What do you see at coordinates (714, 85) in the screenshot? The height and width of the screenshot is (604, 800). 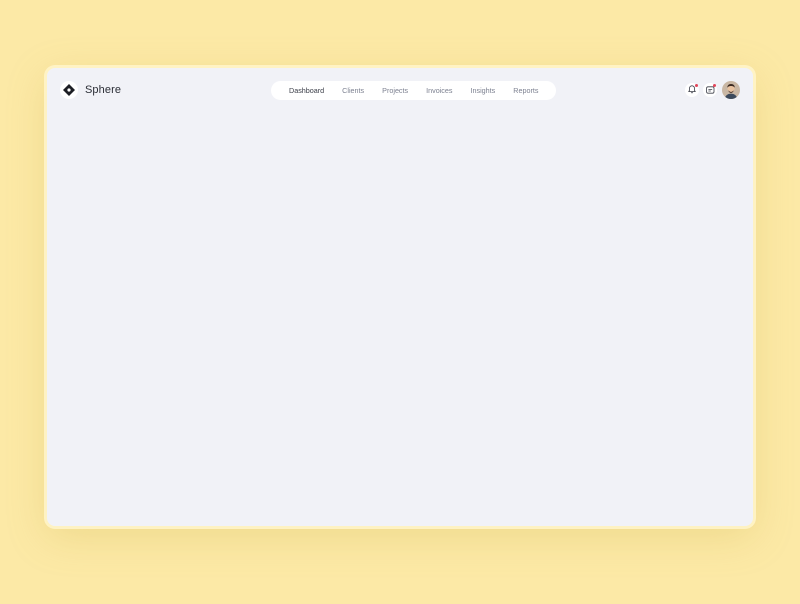 I see `message-dot` at bounding box center [714, 85].